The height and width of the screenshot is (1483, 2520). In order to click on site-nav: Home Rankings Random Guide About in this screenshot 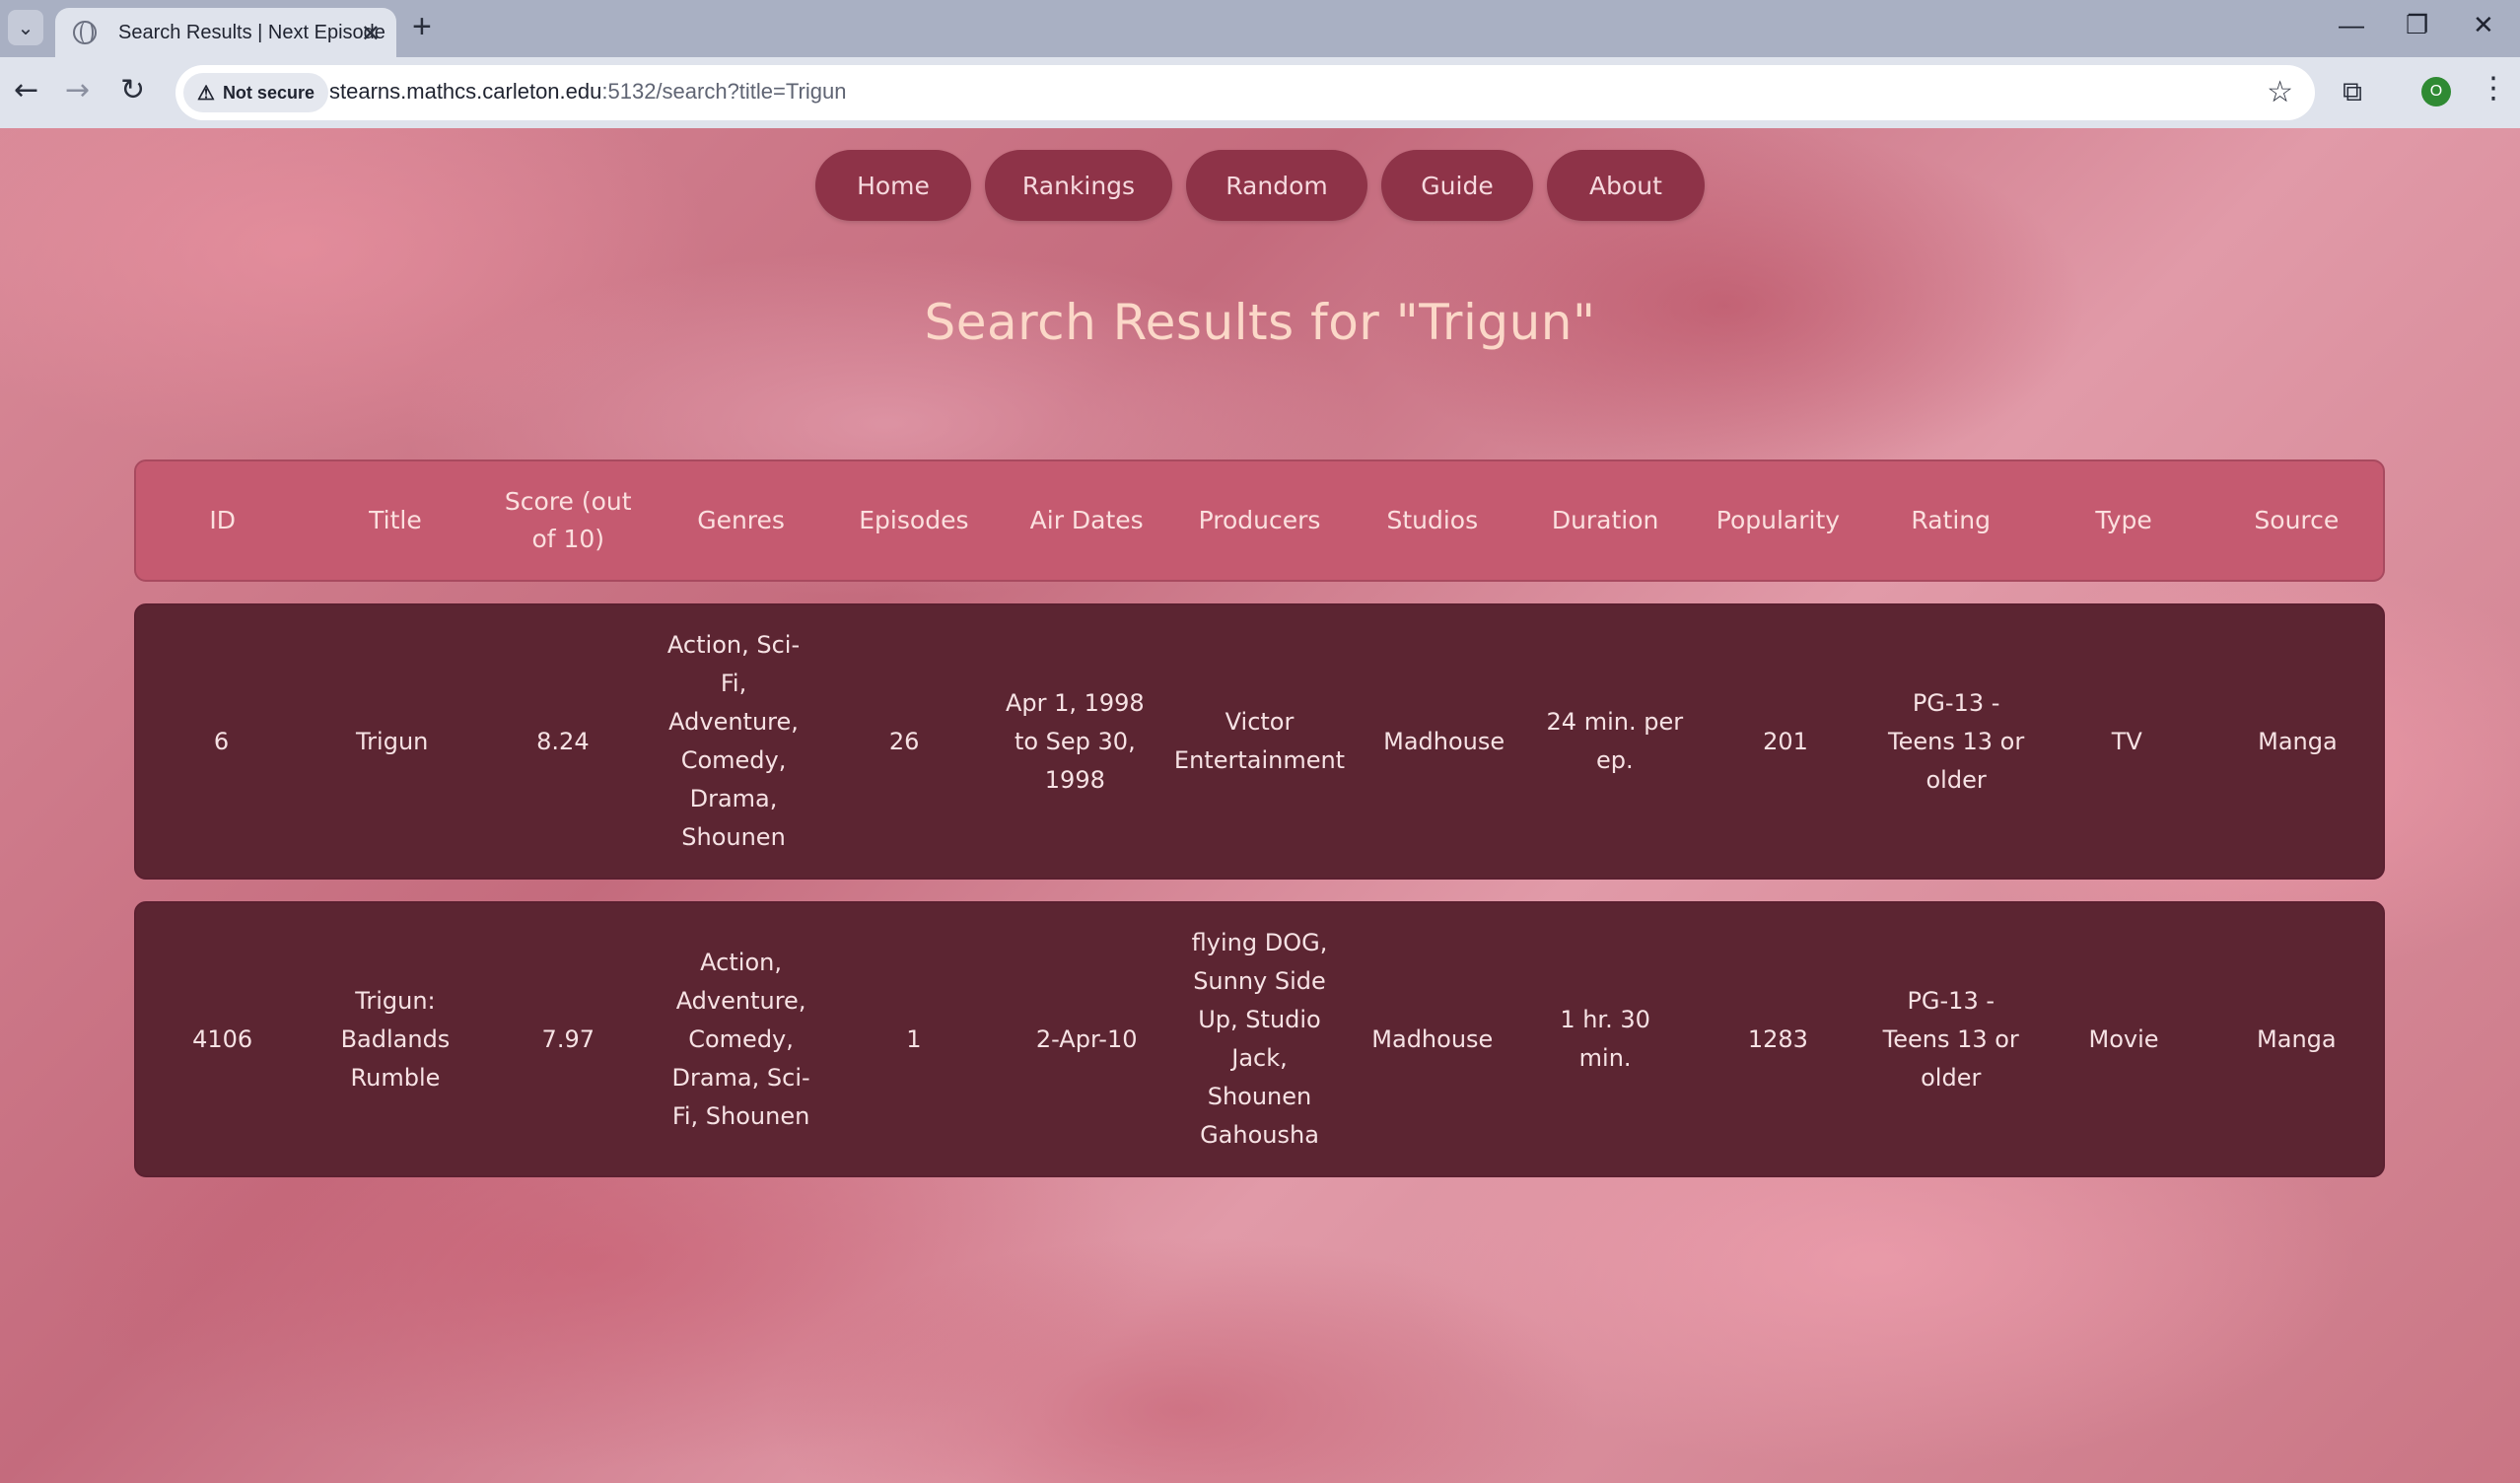, I will do `click(1260, 185)`.